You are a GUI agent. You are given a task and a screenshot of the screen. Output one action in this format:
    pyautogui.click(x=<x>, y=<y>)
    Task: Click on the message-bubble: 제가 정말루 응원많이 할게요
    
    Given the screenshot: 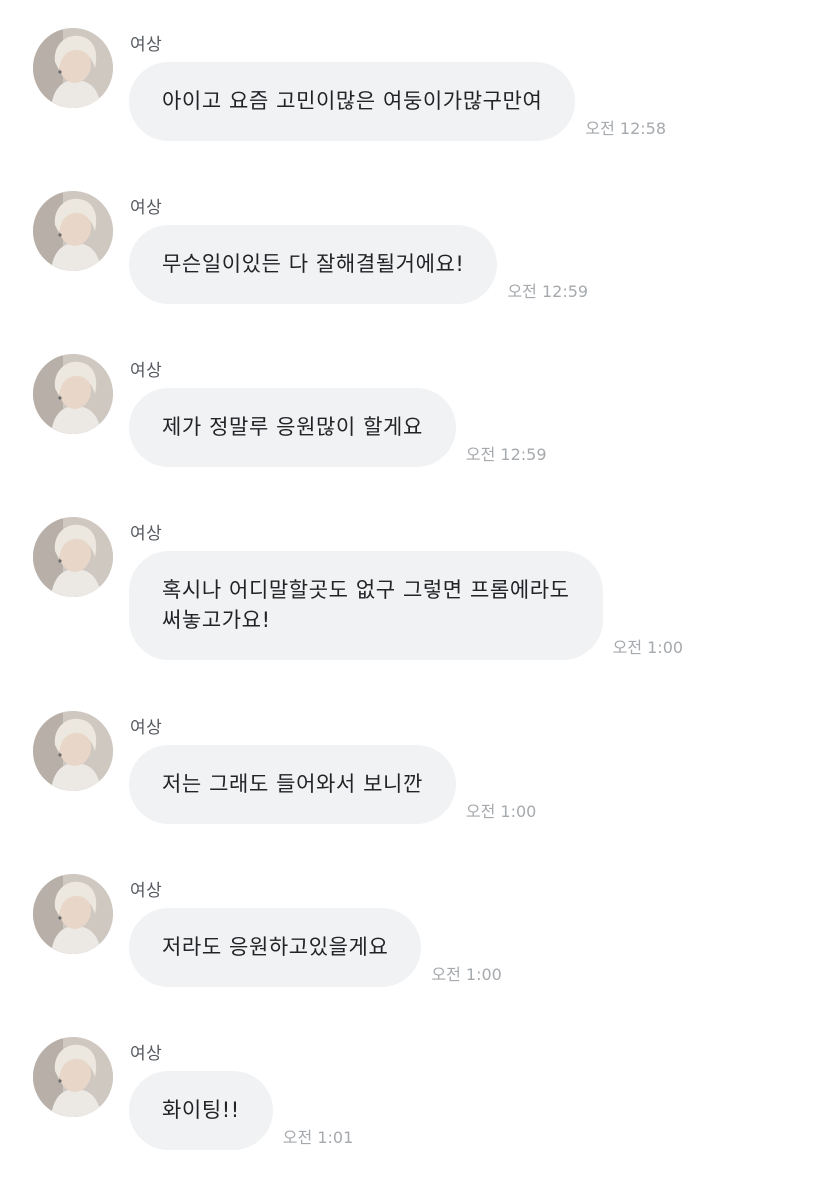 What is the action you would take?
    pyautogui.click(x=292, y=427)
    